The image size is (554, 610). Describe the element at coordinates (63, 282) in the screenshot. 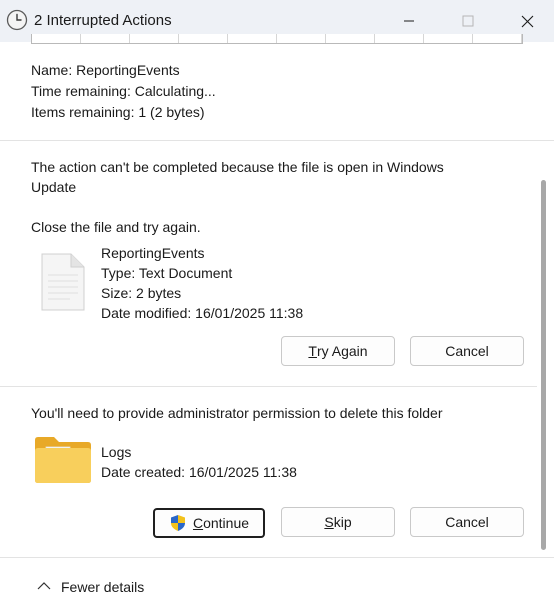

I see `text-document-icon` at that location.